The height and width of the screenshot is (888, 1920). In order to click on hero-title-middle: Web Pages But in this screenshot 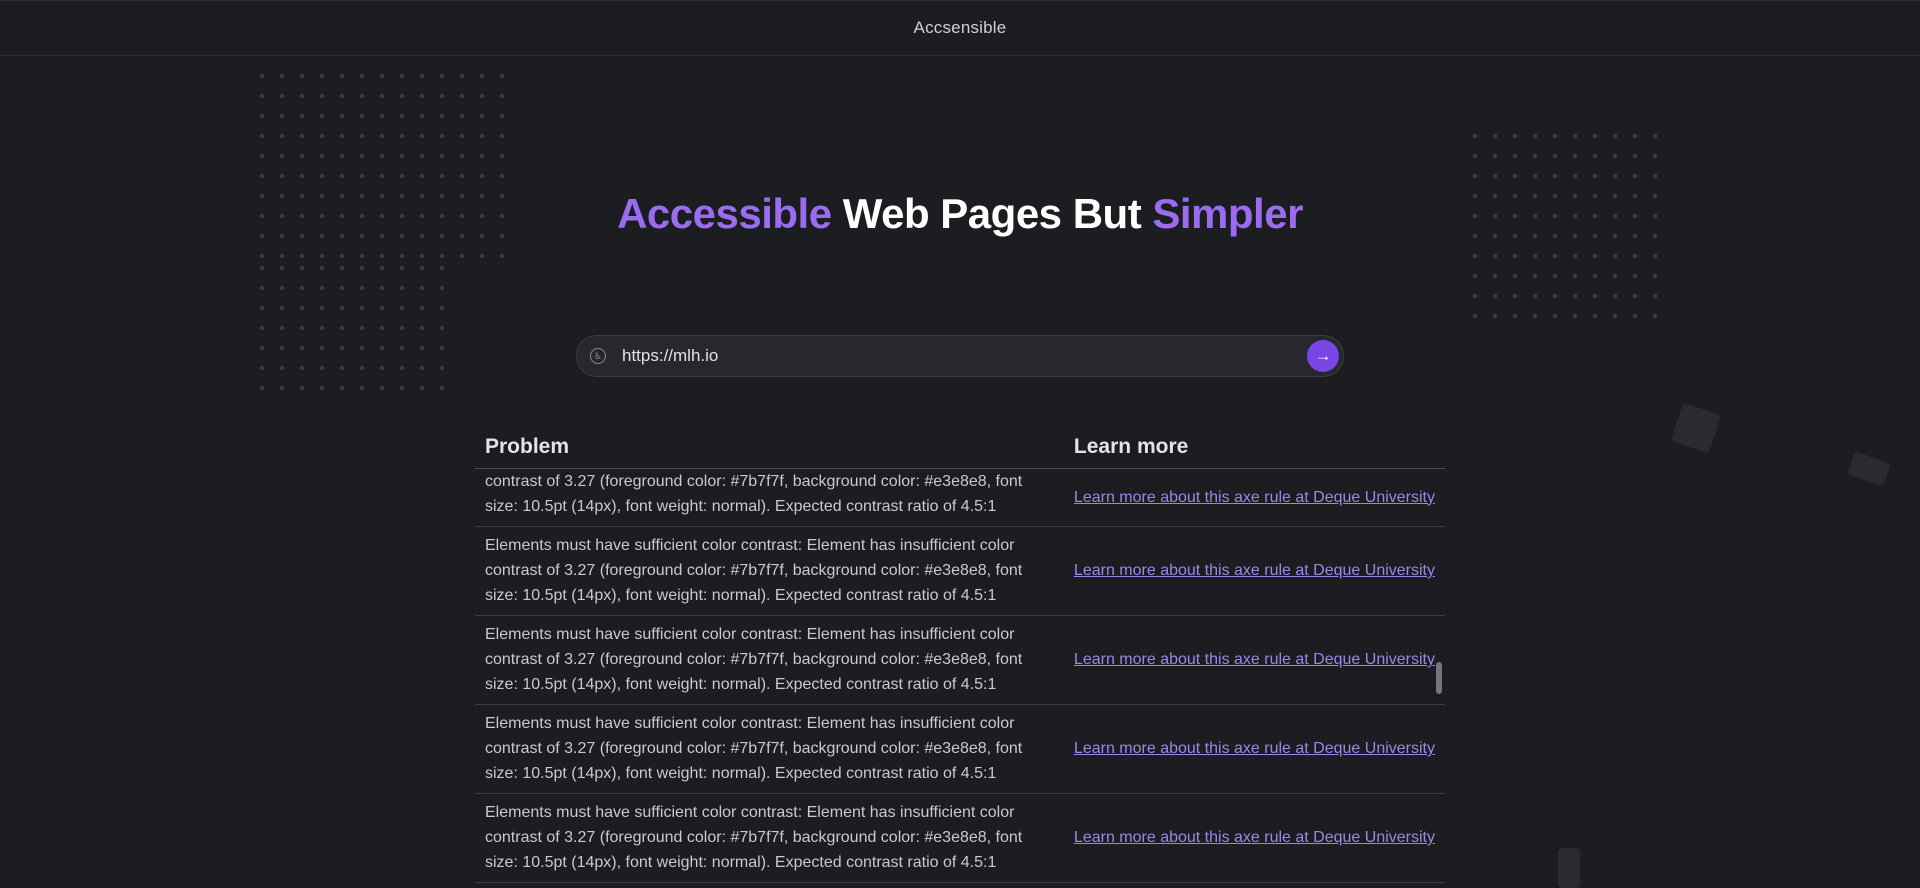, I will do `click(992, 213)`.